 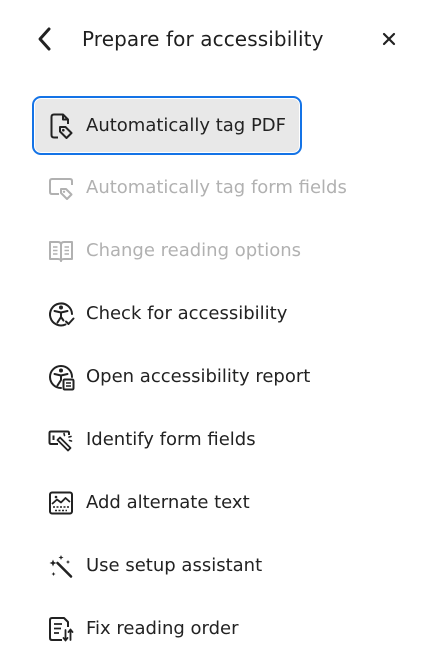 What do you see at coordinates (171, 439) in the screenshot?
I see `tool-label: Identify form fields` at bounding box center [171, 439].